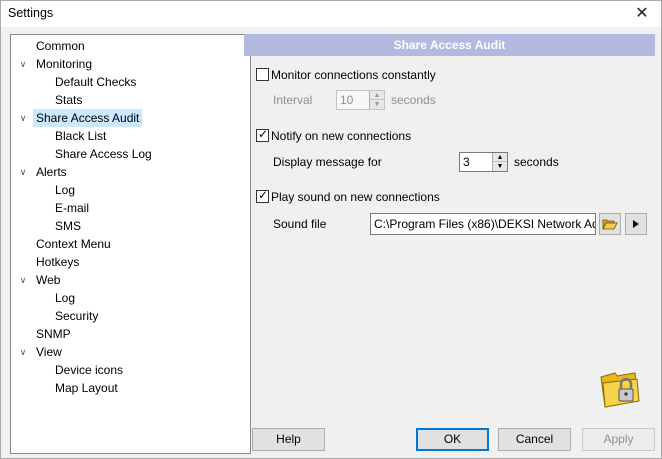 This screenshot has width=662, height=459. What do you see at coordinates (347, 100) in the screenshot?
I see `interval-value: 10` at bounding box center [347, 100].